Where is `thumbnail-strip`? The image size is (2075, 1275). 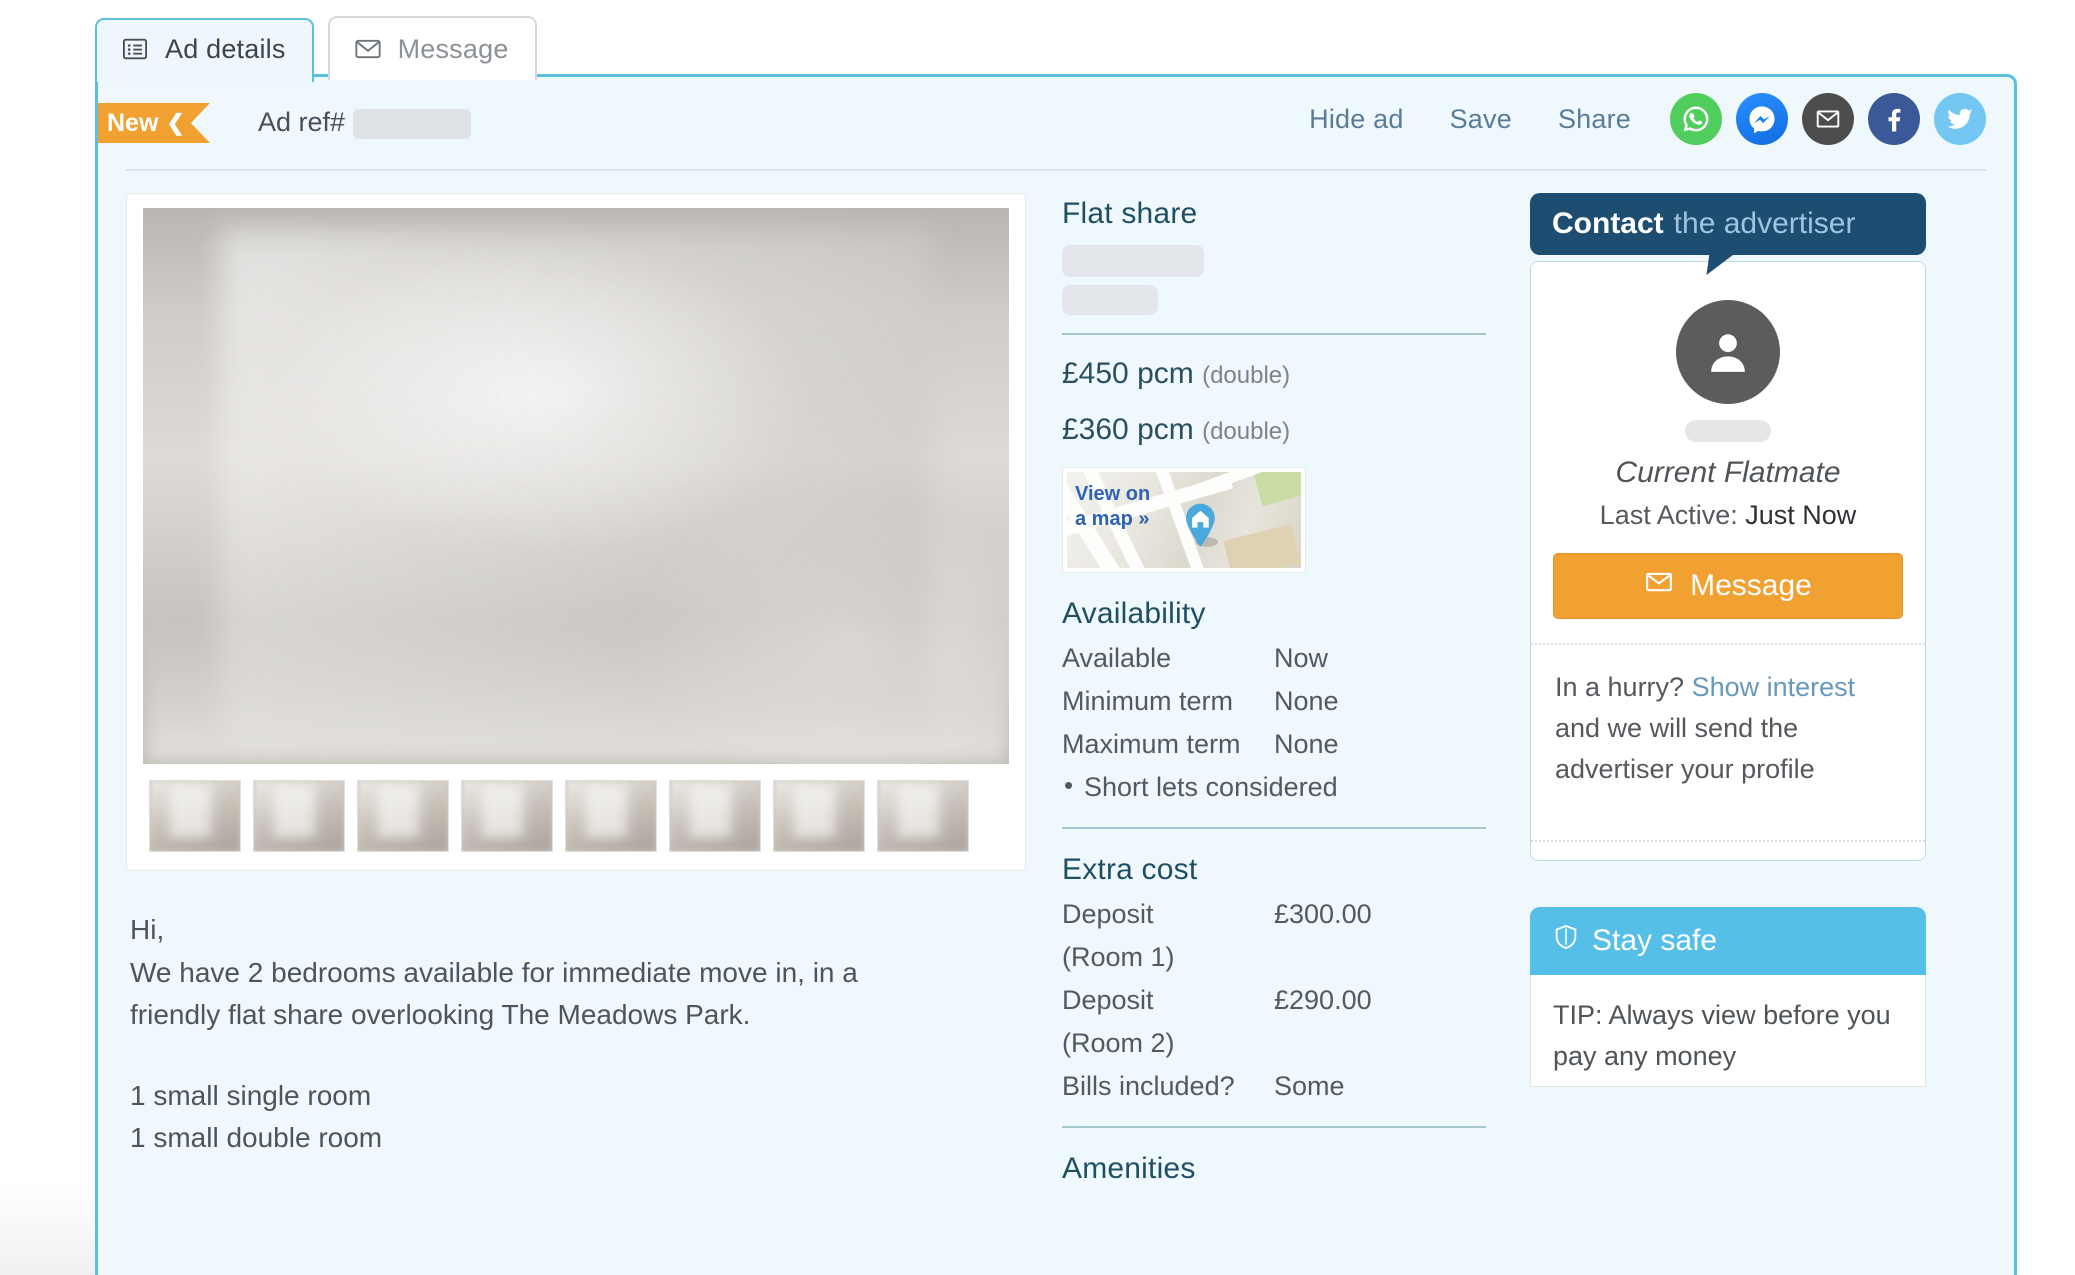 thumbnail-strip is located at coordinates (576, 816).